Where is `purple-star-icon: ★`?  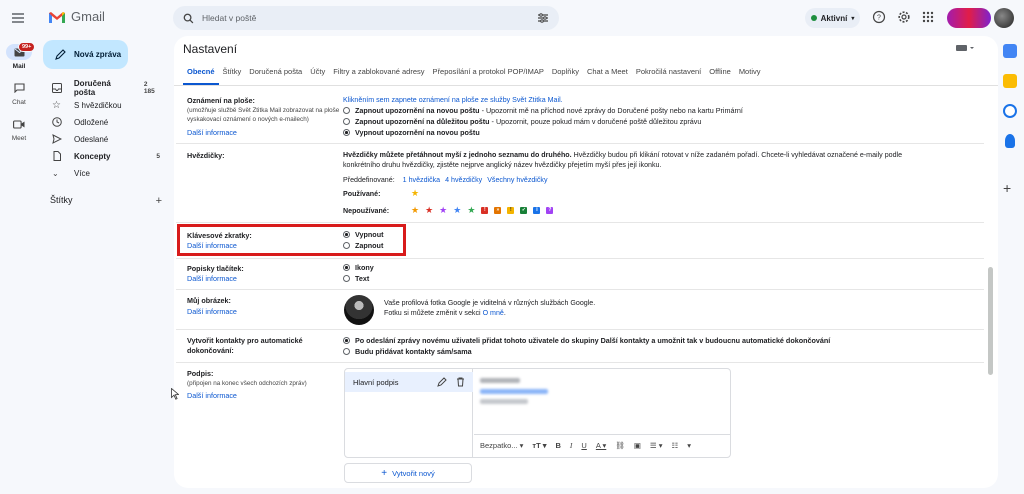
purple-star-icon: ★ is located at coordinates (443, 210).